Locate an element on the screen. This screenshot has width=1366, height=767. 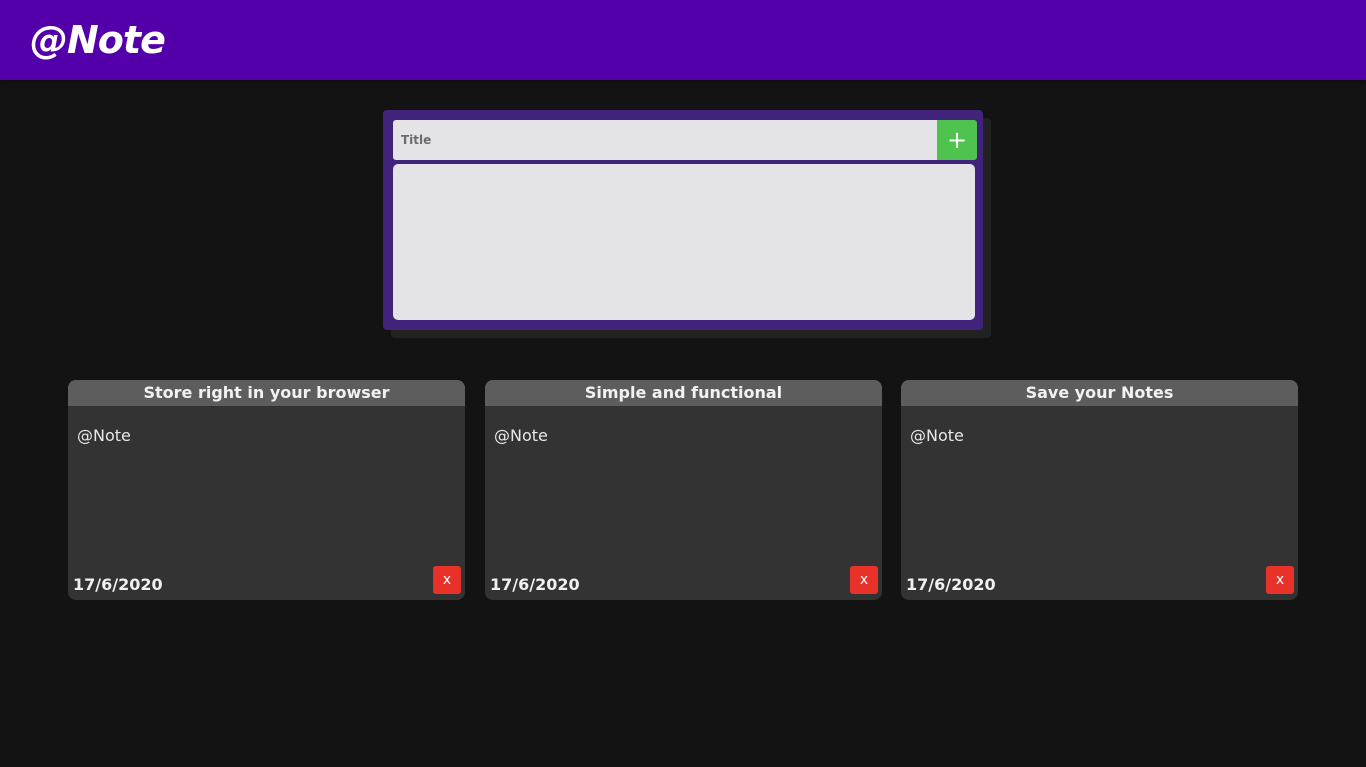
plus-icon: + is located at coordinates (957, 140).